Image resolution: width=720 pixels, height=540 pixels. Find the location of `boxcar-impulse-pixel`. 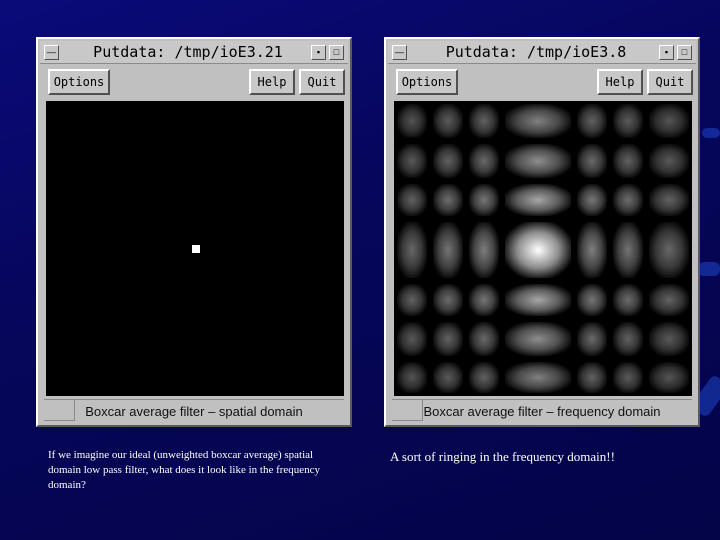

boxcar-impulse-pixel is located at coordinates (196, 249).